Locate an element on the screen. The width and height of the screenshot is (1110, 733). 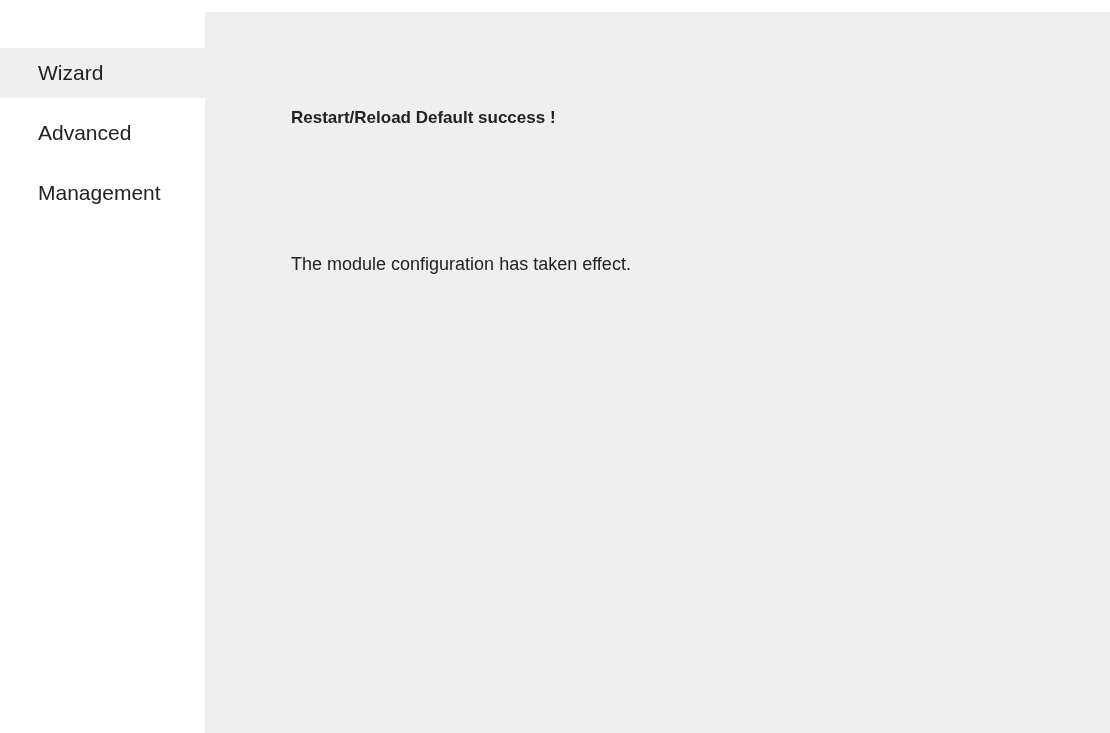
status-title: Restart/Reload Default success ! is located at coordinates (424, 118).